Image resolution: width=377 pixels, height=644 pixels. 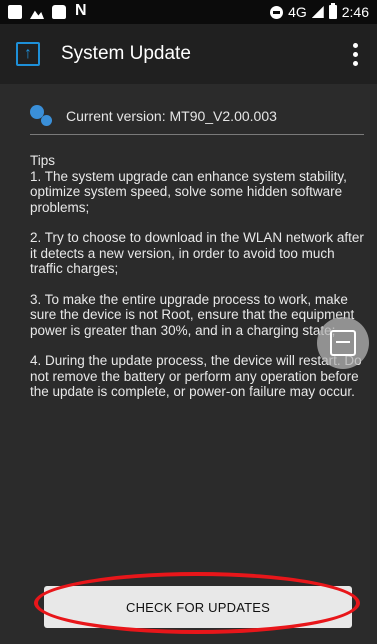 What do you see at coordinates (81, 11) in the screenshot?
I see `nfc-icon` at bounding box center [81, 11].